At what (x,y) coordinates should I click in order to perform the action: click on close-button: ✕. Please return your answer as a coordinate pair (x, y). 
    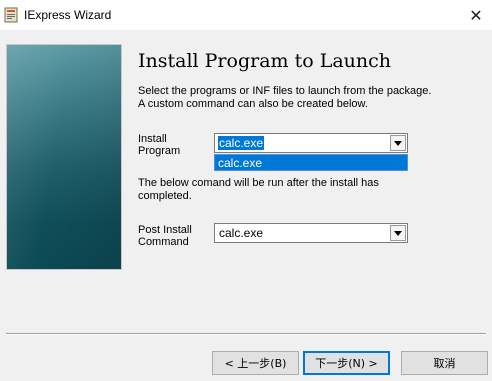
    Looking at the image, I should click on (476, 15).